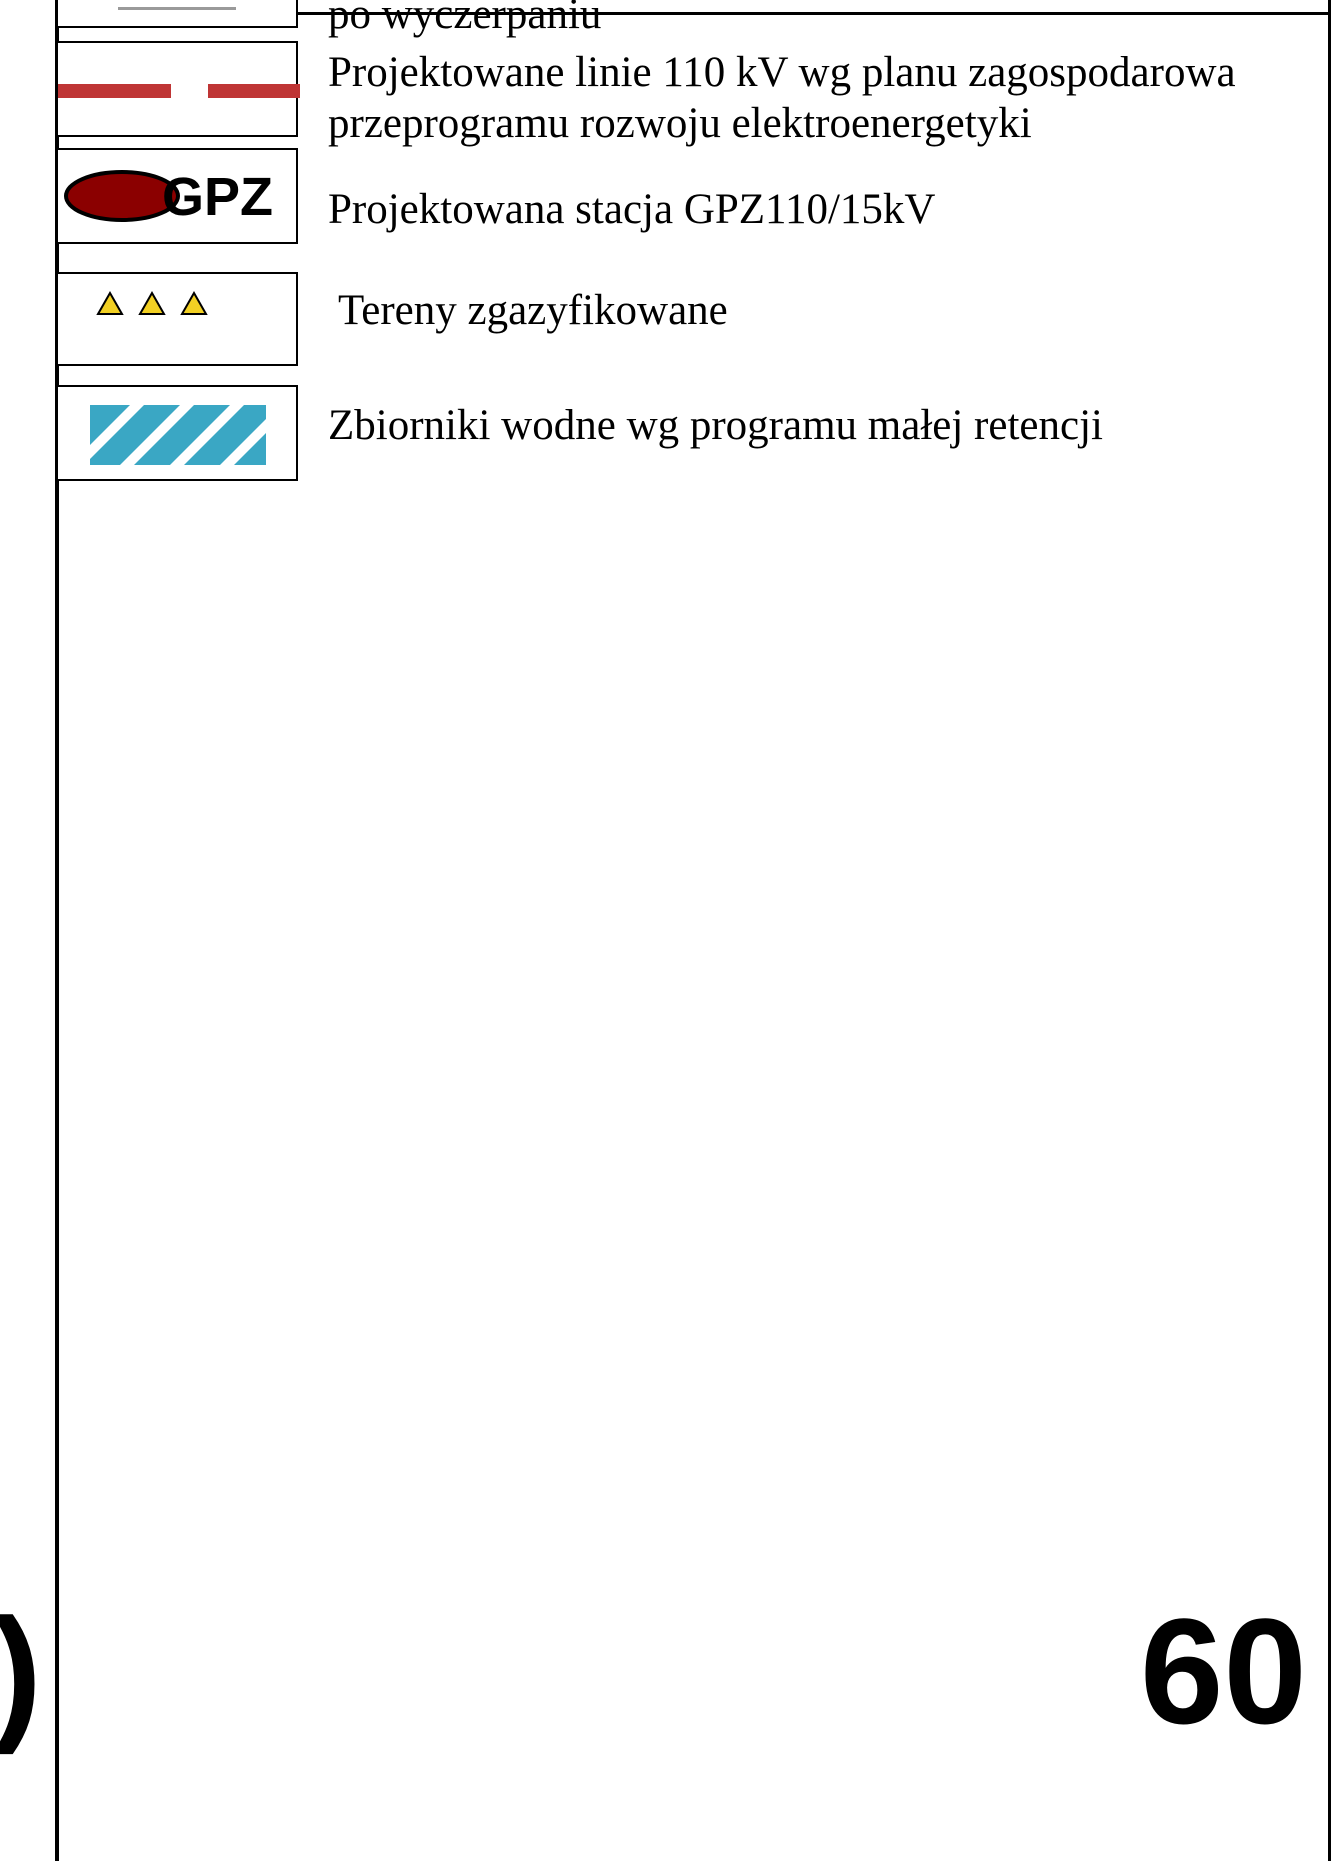 This screenshot has width=1338, height=1861. What do you see at coordinates (177, 14) in the screenshot?
I see `legend-symbol-existing-lines` at bounding box center [177, 14].